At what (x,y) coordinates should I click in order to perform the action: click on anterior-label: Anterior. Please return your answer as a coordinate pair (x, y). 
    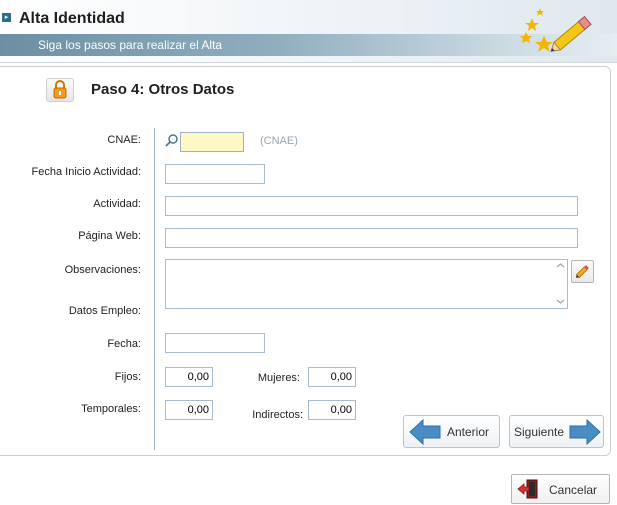
    Looking at the image, I should click on (468, 432).